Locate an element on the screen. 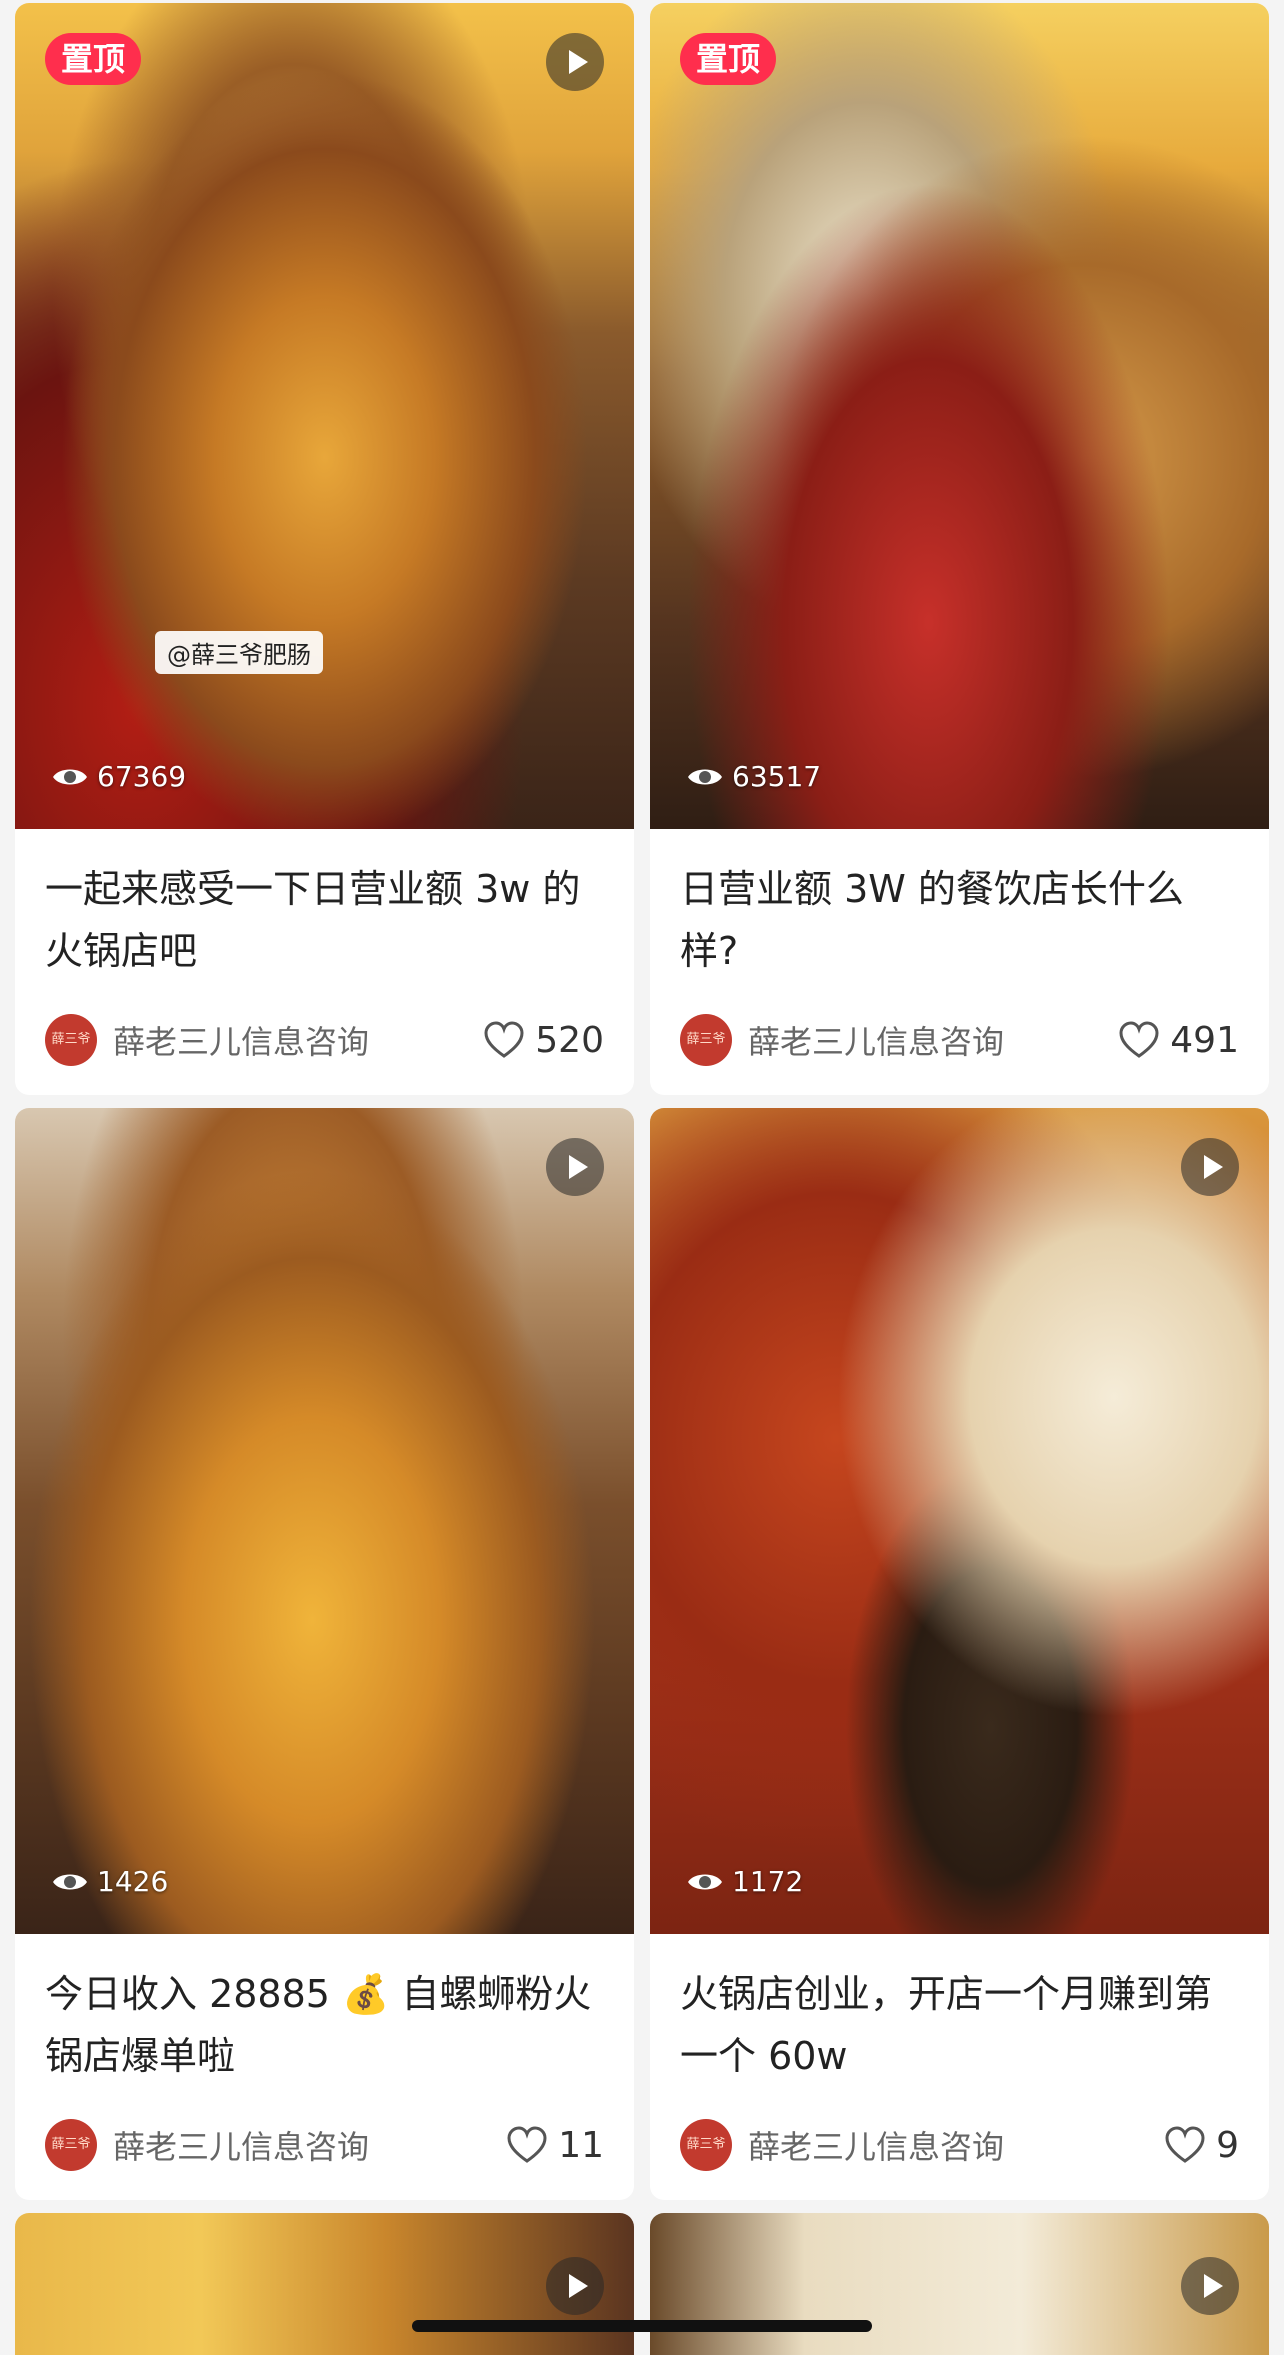 This screenshot has width=1284, height=2355. like-count: 520 is located at coordinates (569, 1040).